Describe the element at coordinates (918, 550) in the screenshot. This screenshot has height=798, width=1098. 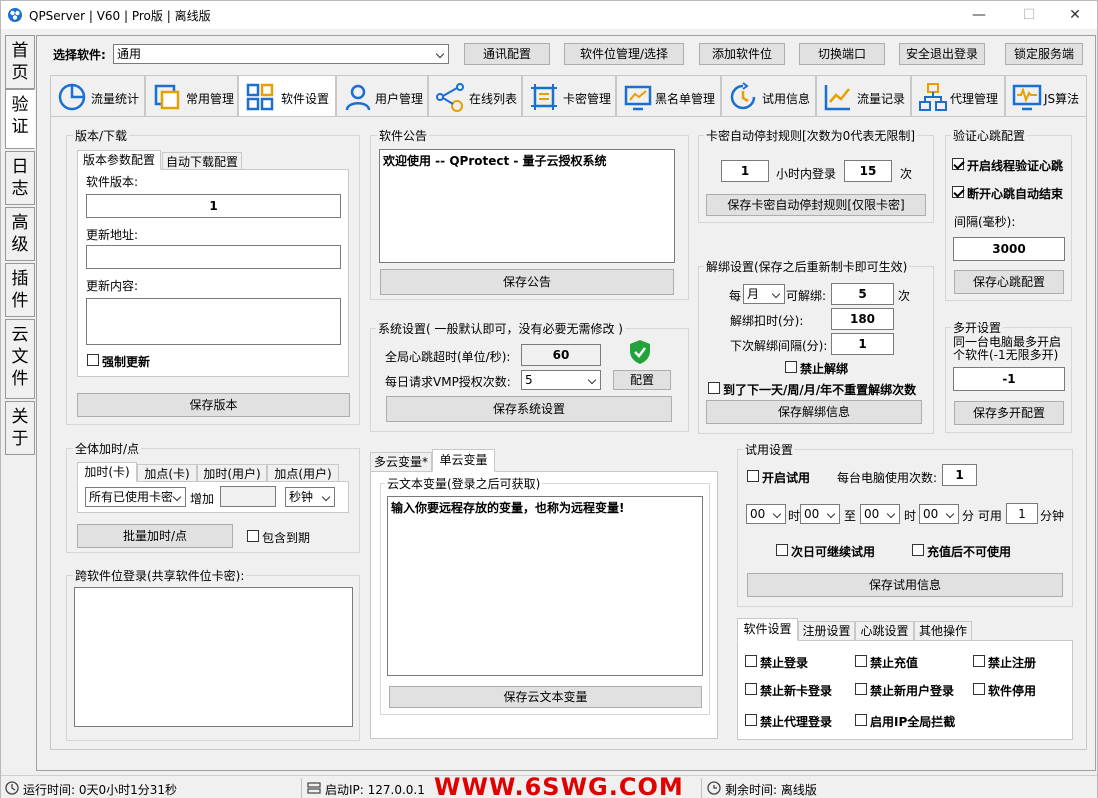
I see `after-recharge-checkbox` at that location.